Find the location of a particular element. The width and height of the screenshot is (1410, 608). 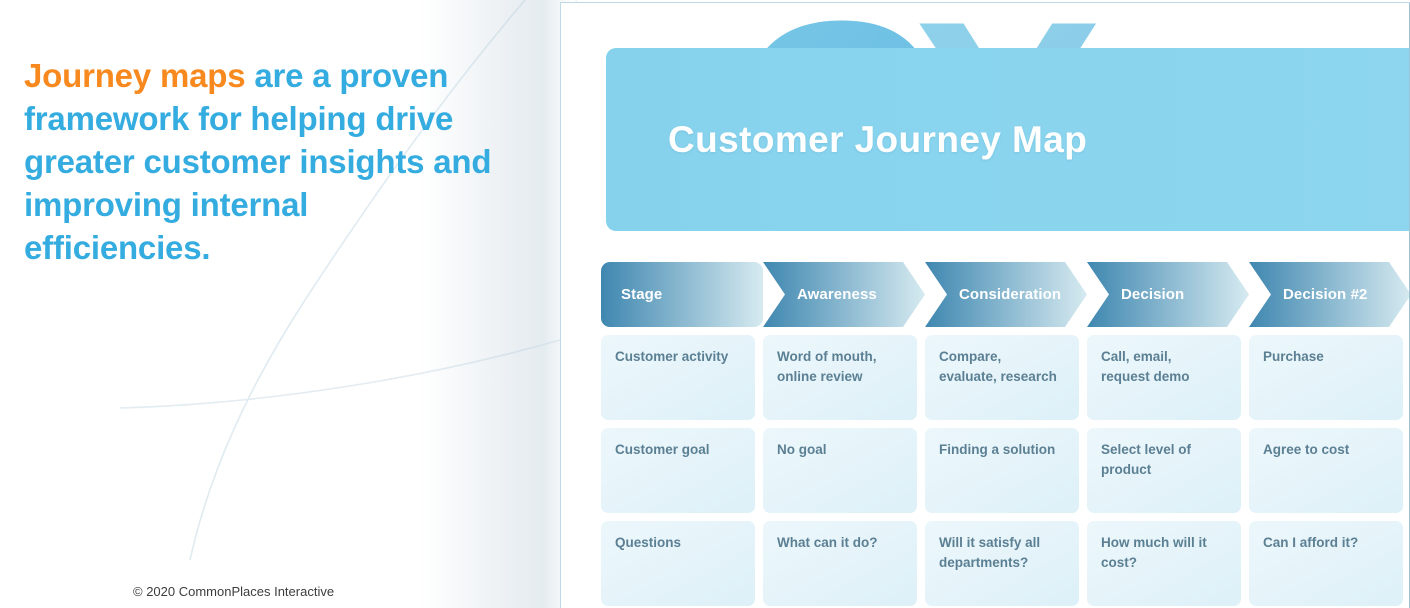

stage-label: Decision is located at coordinates (1153, 294).